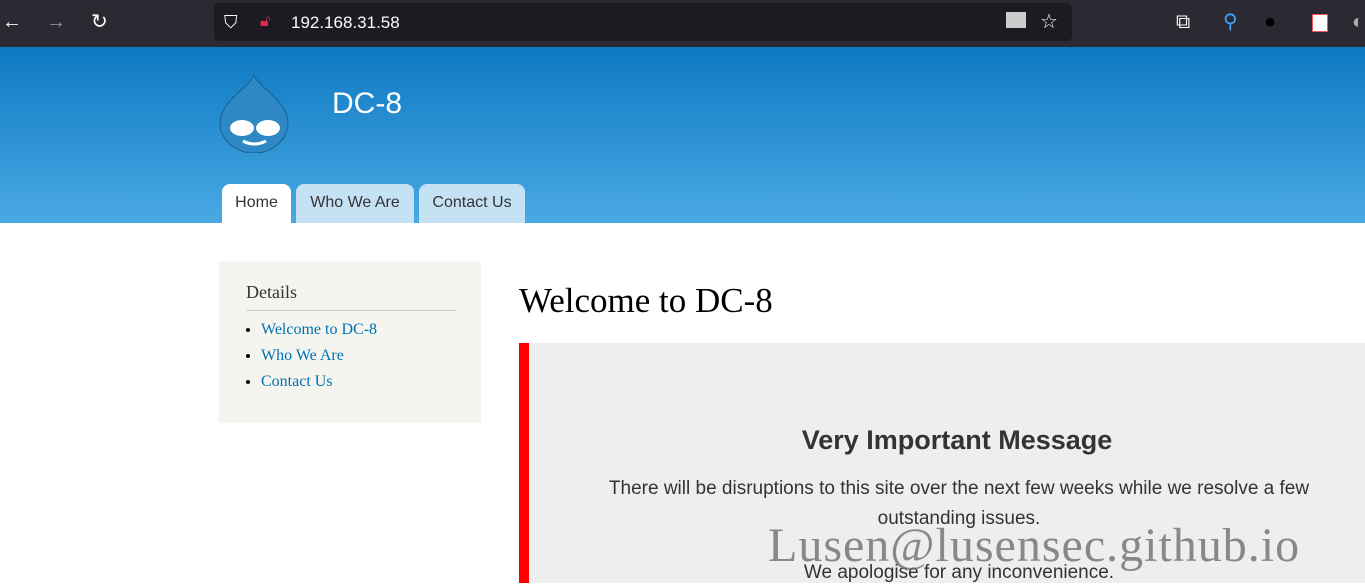 The height and width of the screenshot is (588, 1365). I want to click on extension-icon, so click(1320, 23).